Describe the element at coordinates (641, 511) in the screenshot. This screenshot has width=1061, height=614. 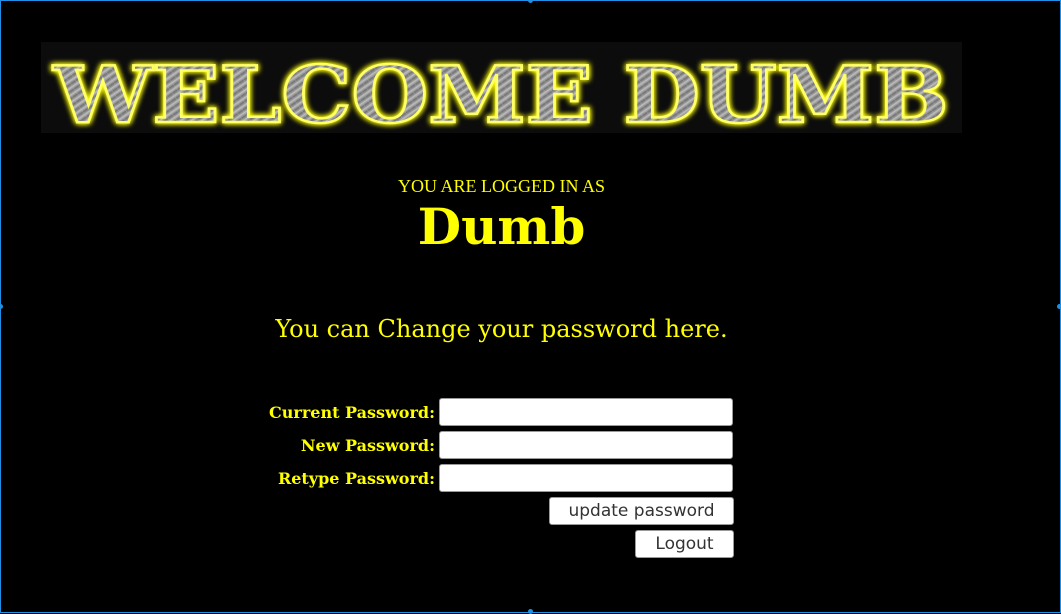
I see `update-password-button: update password` at that location.